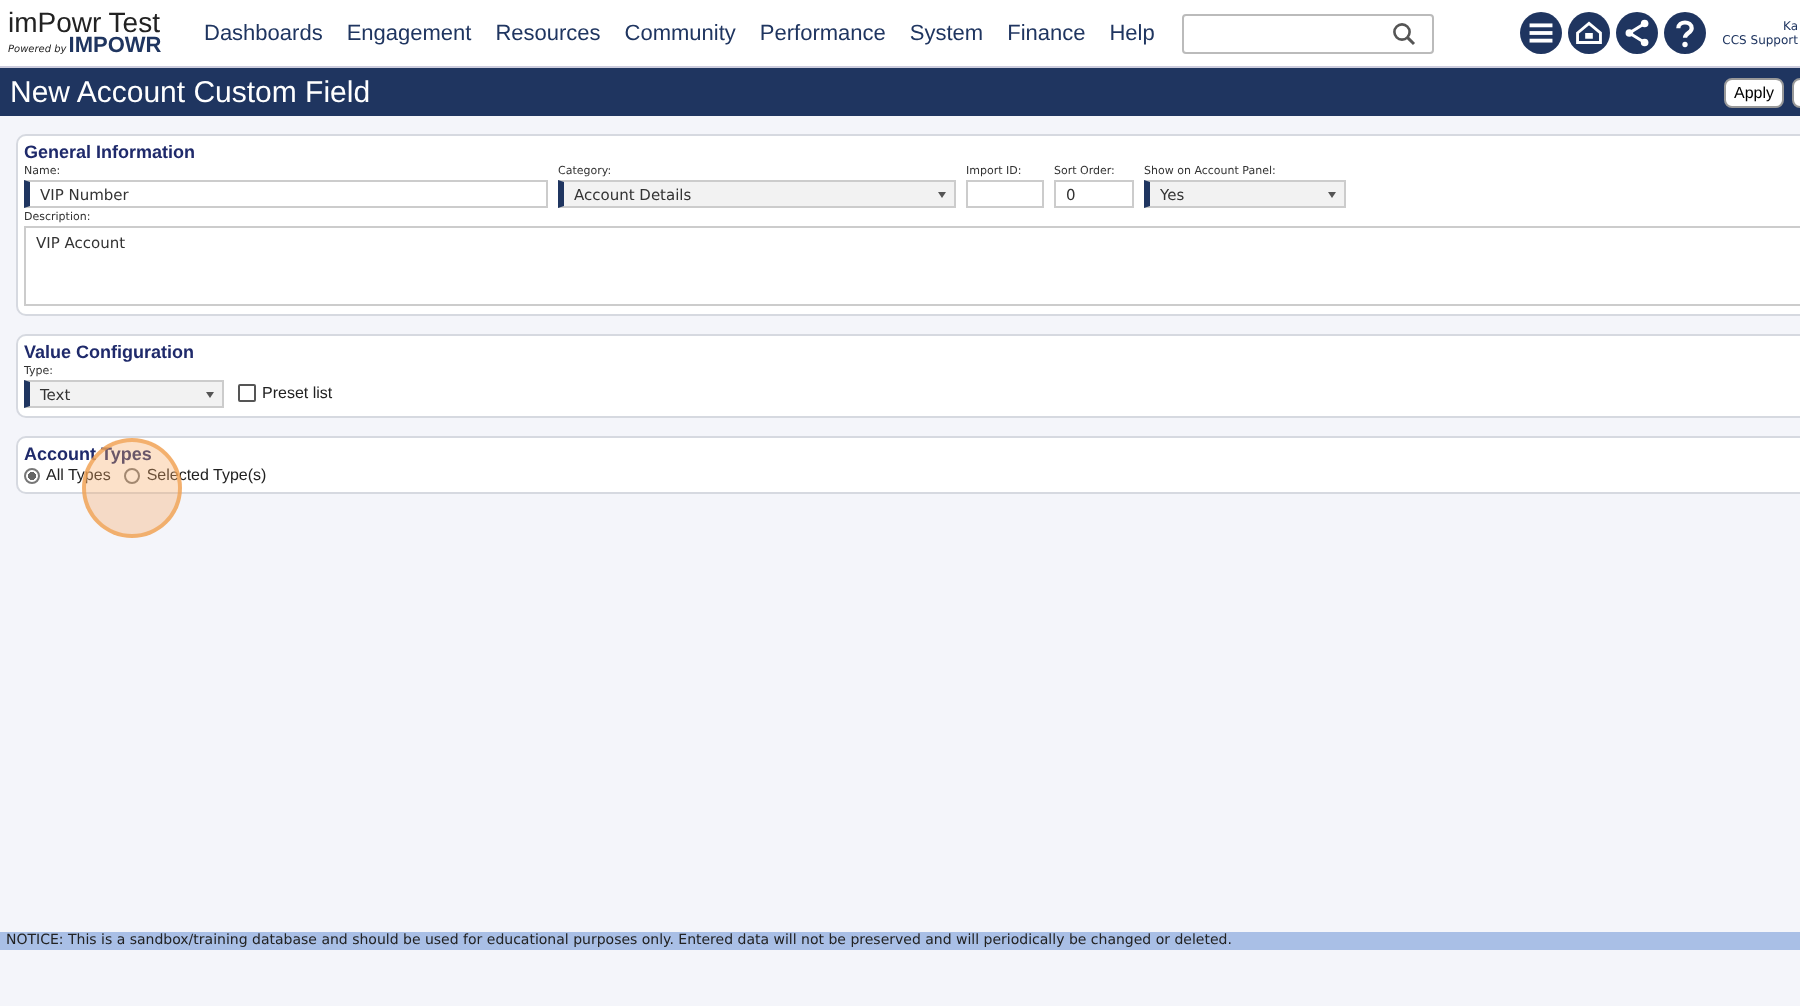 This screenshot has height=1006, width=1800. I want to click on list-icon, so click(1541, 33).